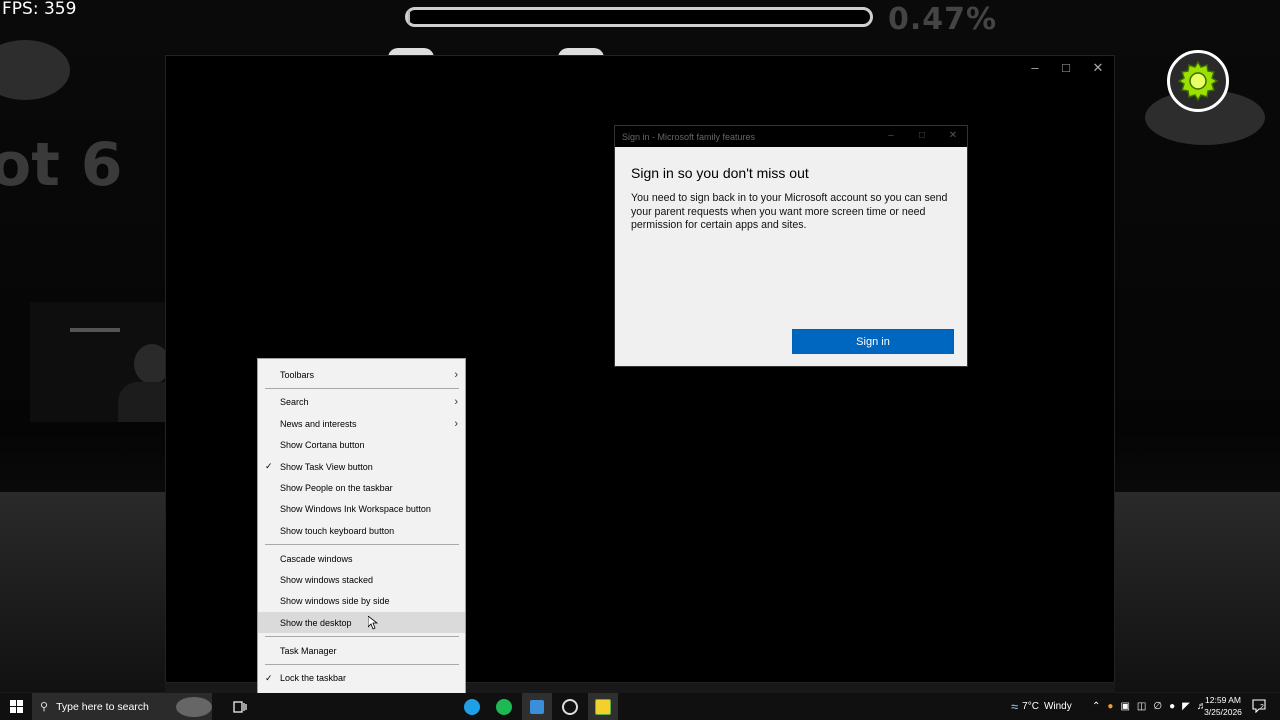 The width and height of the screenshot is (1280, 720). What do you see at coordinates (1110, 706) in the screenshot?
I see `color-app-icon: ●` at bounding box center [1110, 706].